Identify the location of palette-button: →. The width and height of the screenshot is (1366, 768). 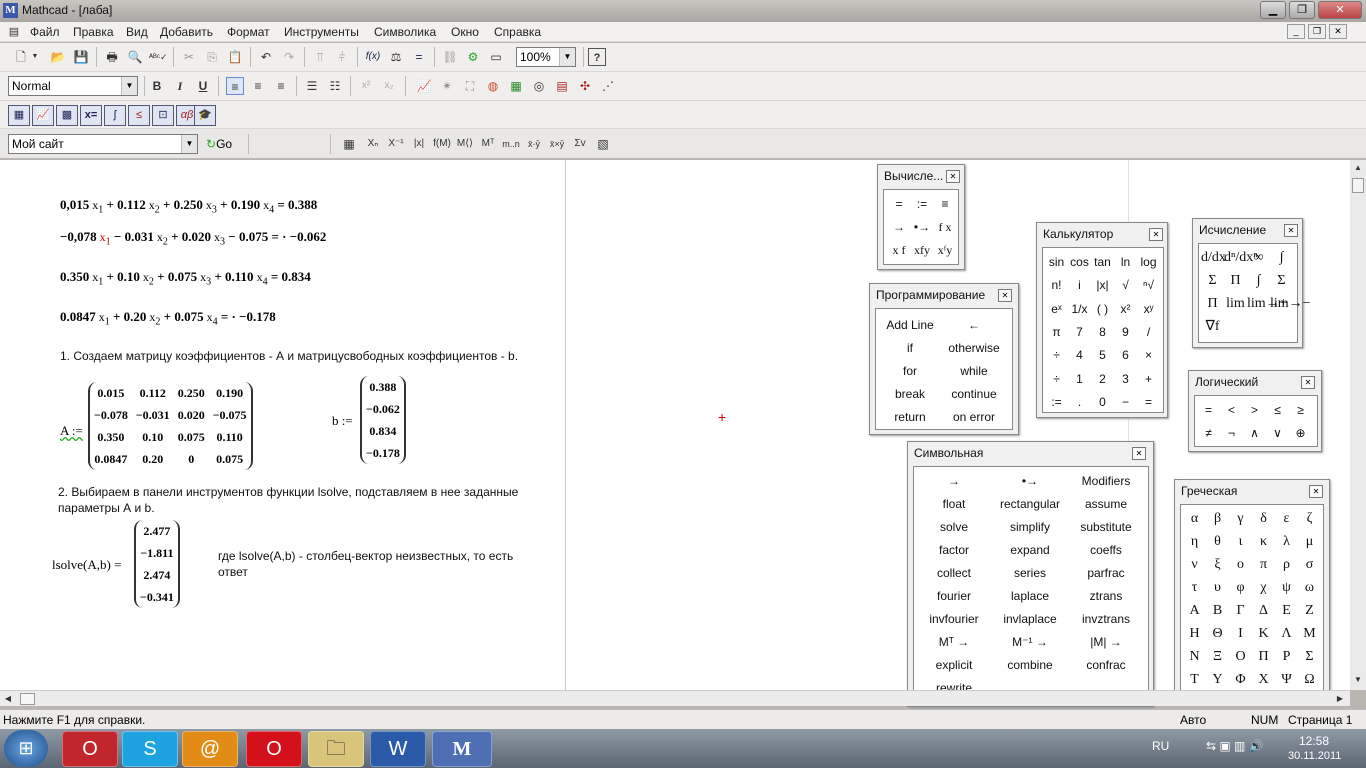
(899, 227).